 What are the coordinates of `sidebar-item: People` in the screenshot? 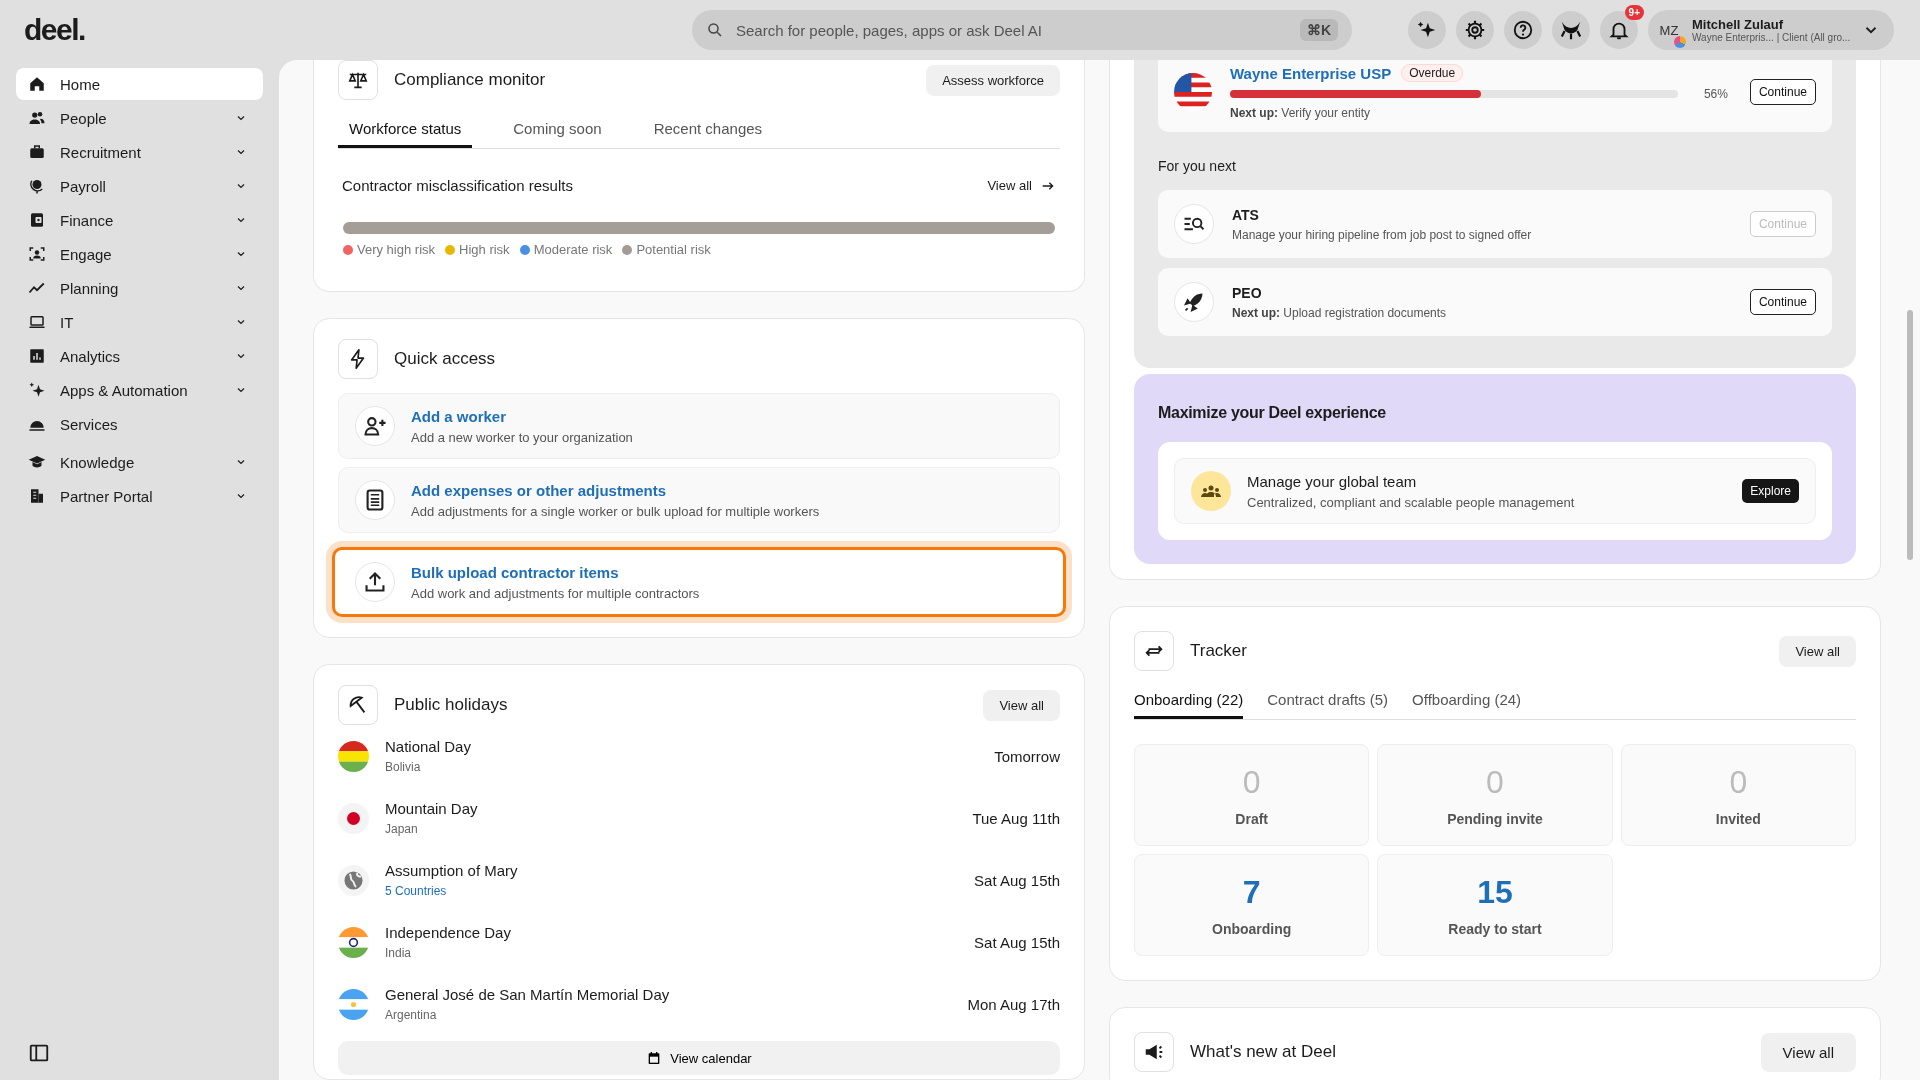 It's located at (139, 118).